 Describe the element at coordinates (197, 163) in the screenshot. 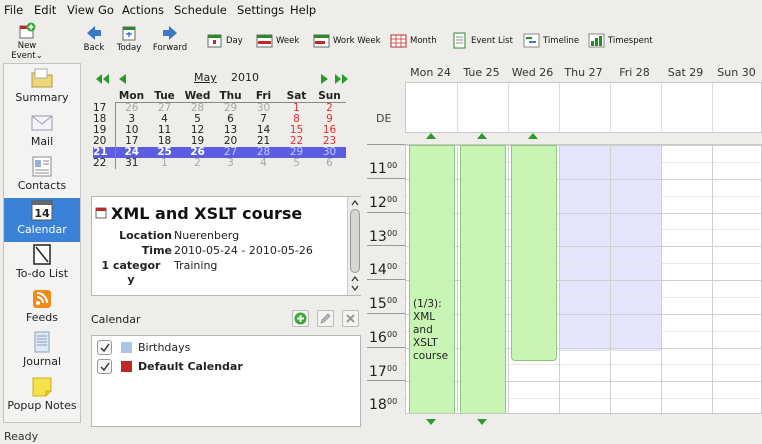

I see `day-cell: 2` at that location.